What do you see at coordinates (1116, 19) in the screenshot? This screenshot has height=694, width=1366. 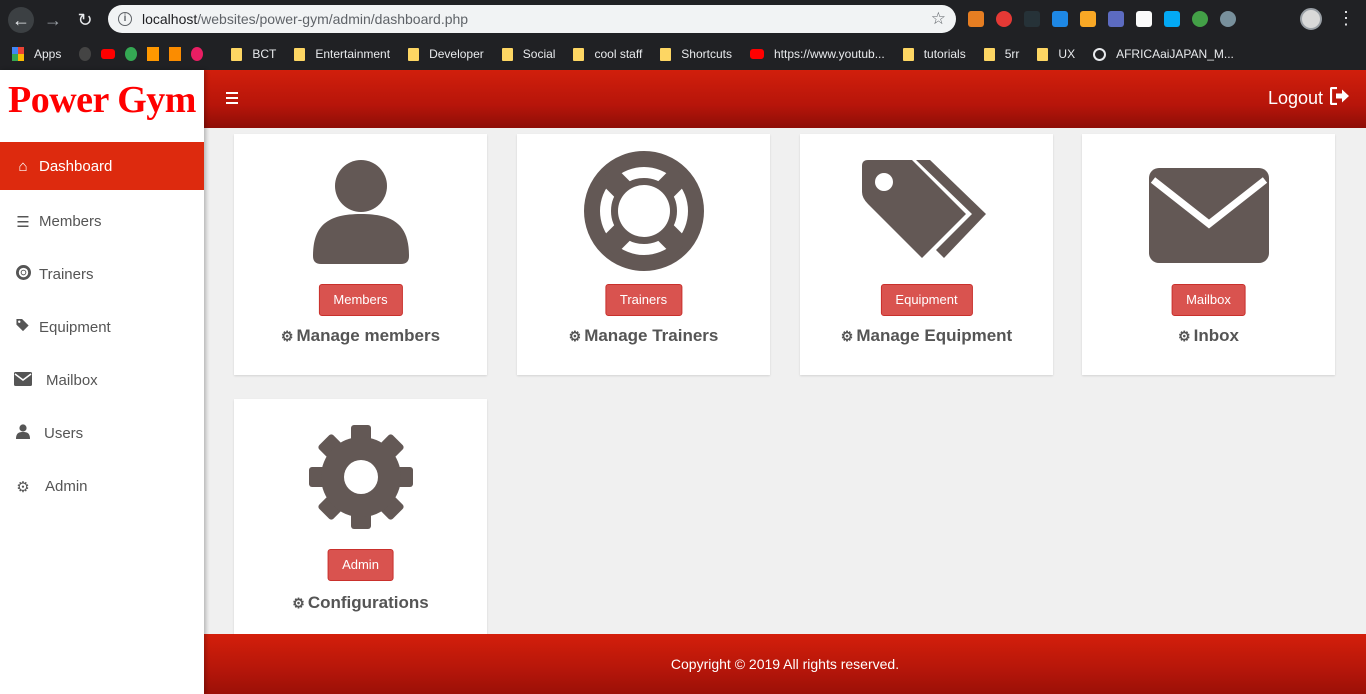 I see `extension-clipboard-icon` at bounding box center [1116, 19].